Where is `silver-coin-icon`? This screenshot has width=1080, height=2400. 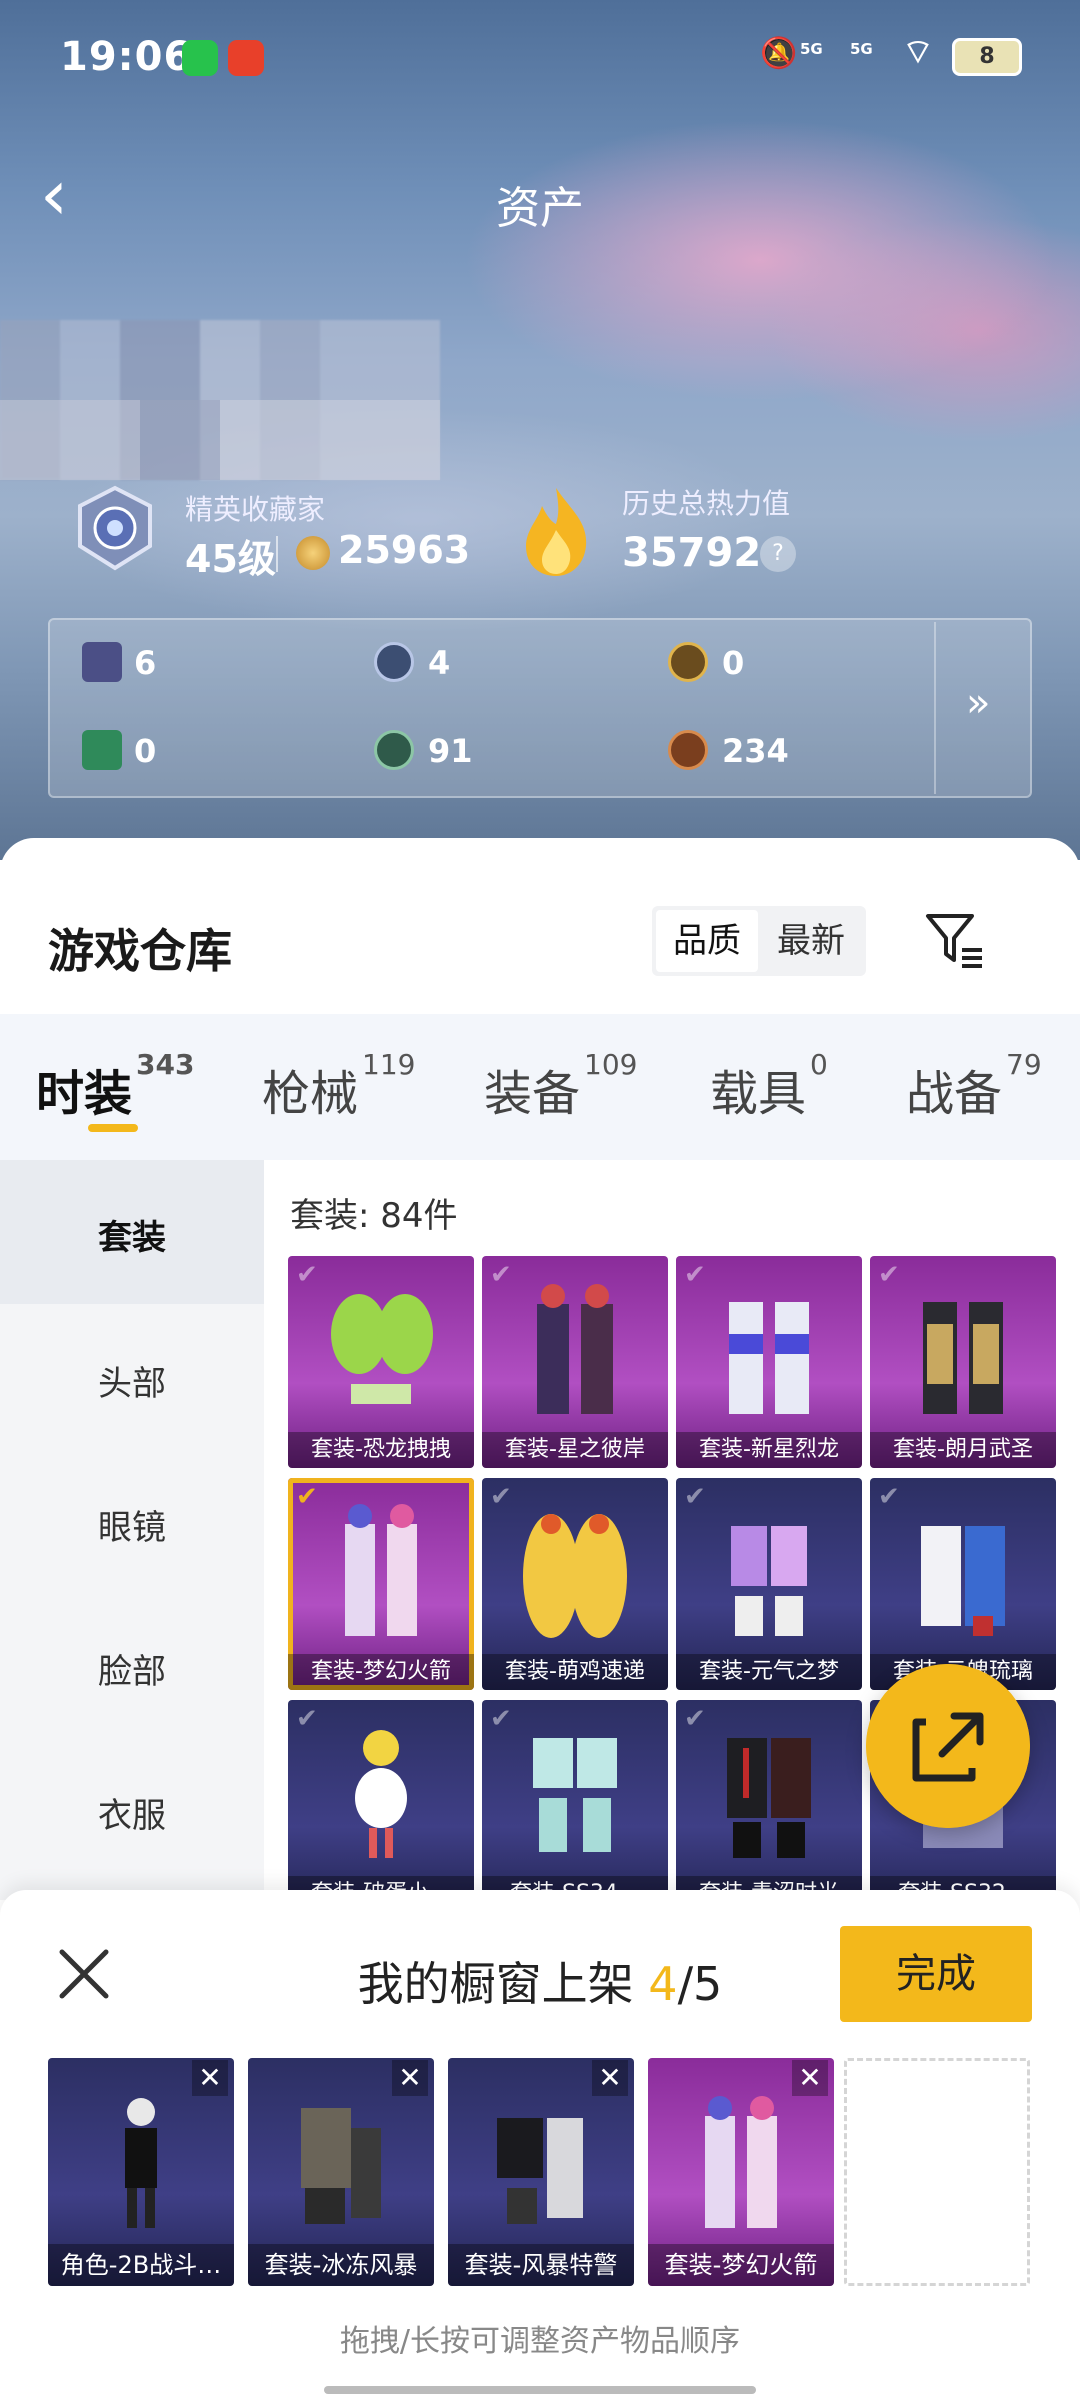
silver-coin-icon is located at coordinates (394, 662).